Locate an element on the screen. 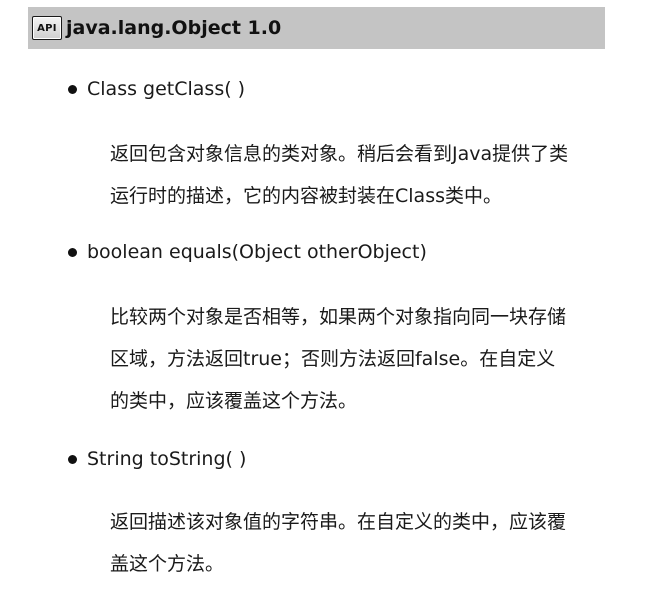 This screenshot has width=663, height=589. description-line: 运行时的描述，它的内容被封装在Class类中。 is located at coordinates (306, 196).